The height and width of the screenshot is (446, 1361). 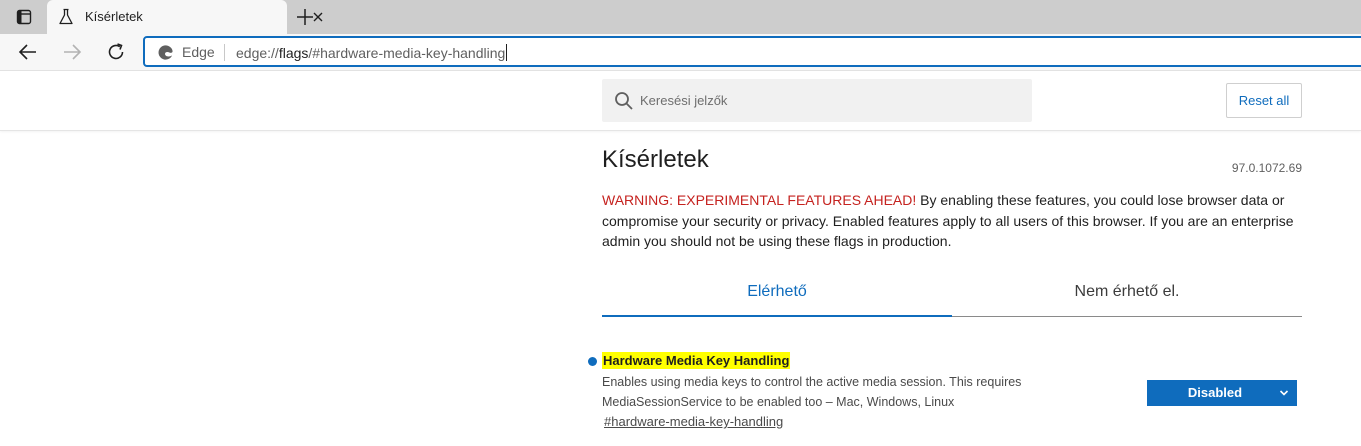 What do you see at coordinates (759, 200) in the screenshot?
I see `warning-prefix: WARNING: EXPERIMENTAL FEATURES AHEAD!` at bounding box center [759, 200].